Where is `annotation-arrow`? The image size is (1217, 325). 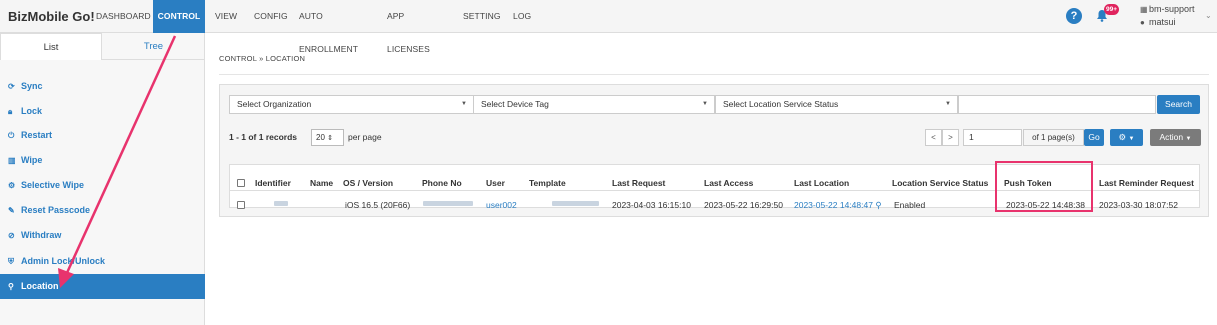 annotation-arrow is located at coordinates (117, 161).